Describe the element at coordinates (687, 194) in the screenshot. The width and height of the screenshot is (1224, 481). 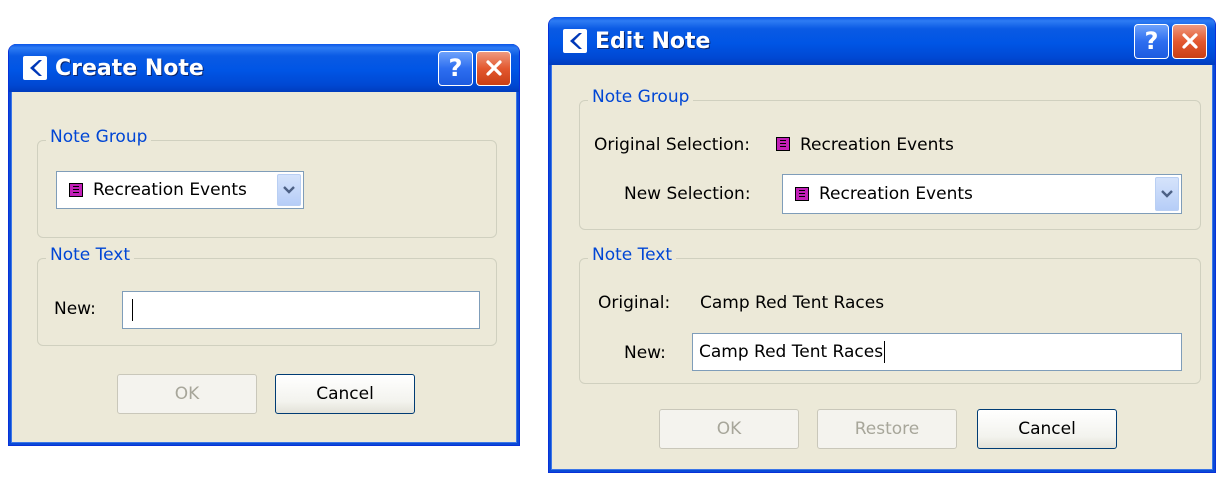
I see `new-selection-label: New Selection:` at that location.